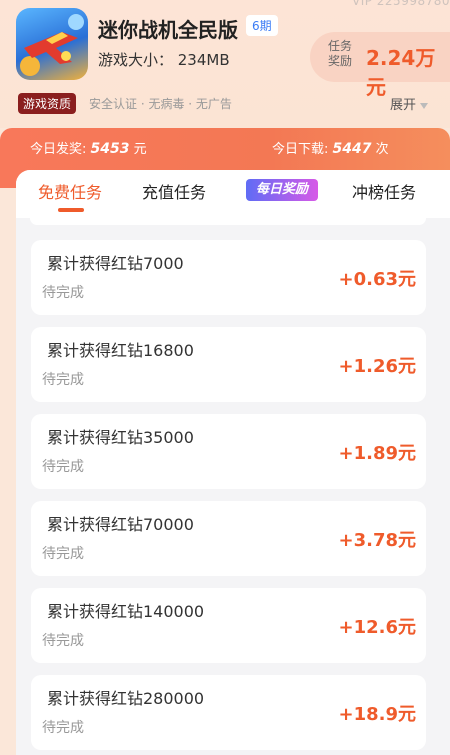 The width and height of the screenshot is (450, 755). Describe the element at coordinates (164, 60) in the screenshot. I see `game-size: 游戏大小： 234MB` at that location.